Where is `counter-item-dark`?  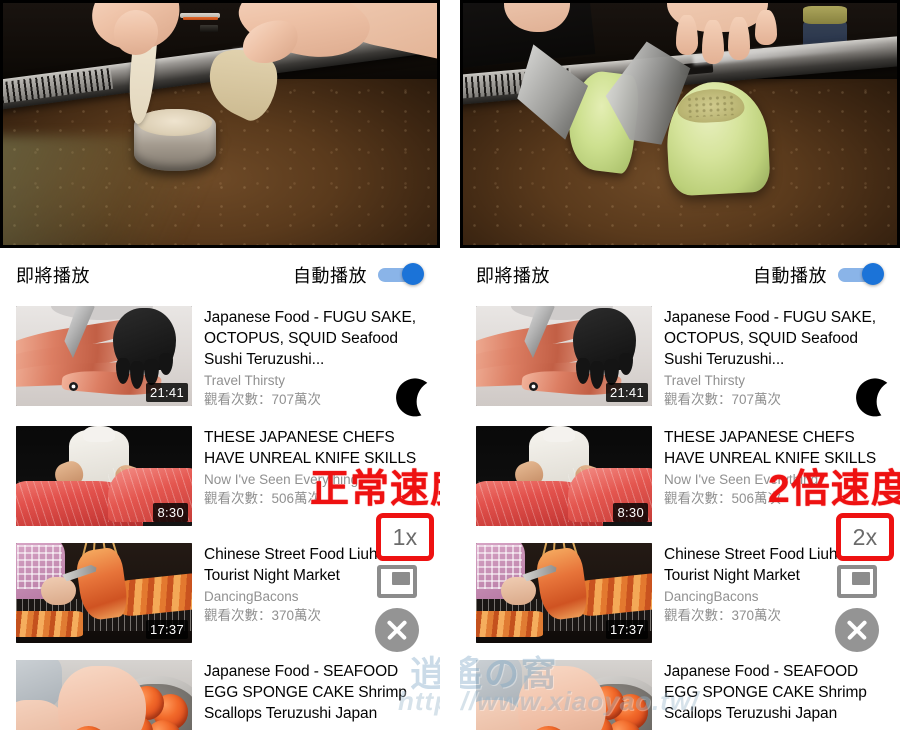 counter-item-dark is located at coordinates (209, 28).